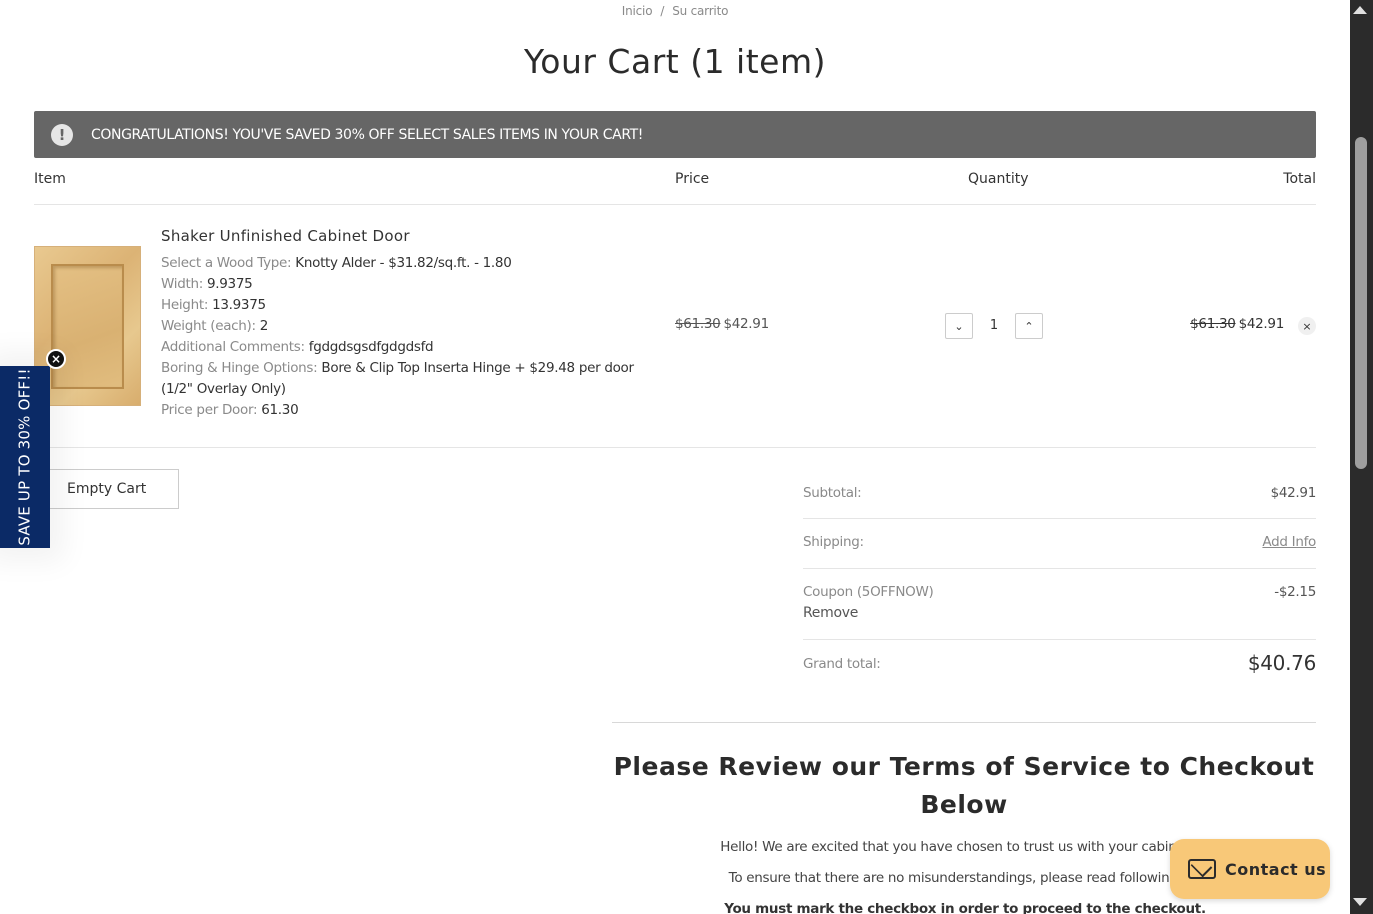  Describe the element at coordinates (868, 592) in the screenshot. I see `coupon-label: Coupon (5OFFNOW)` at that location.